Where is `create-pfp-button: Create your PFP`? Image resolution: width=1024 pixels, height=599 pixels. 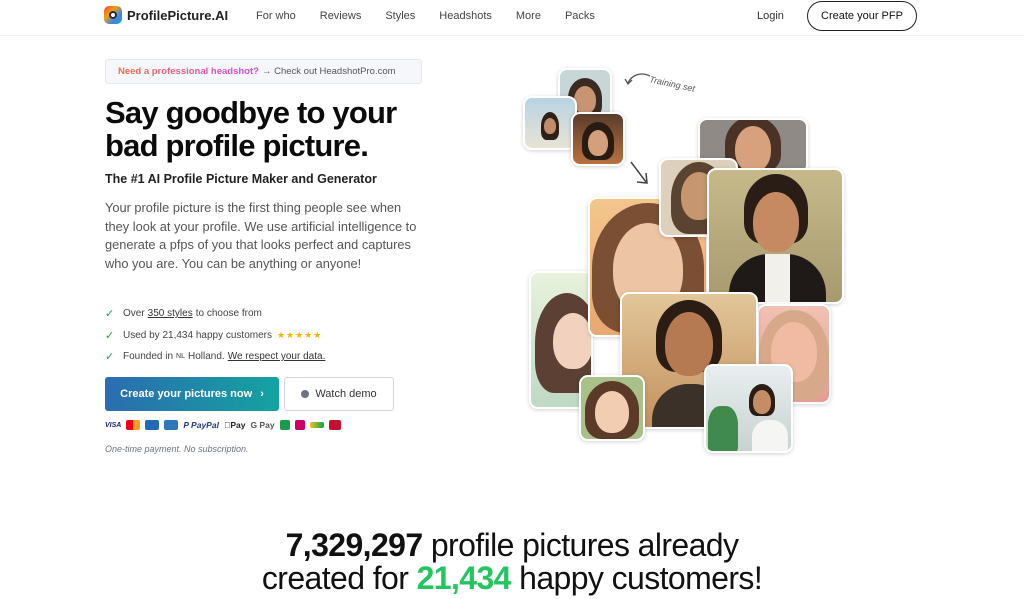
create-pfp-button: Create your PFP is located at coordinates (862, 16).